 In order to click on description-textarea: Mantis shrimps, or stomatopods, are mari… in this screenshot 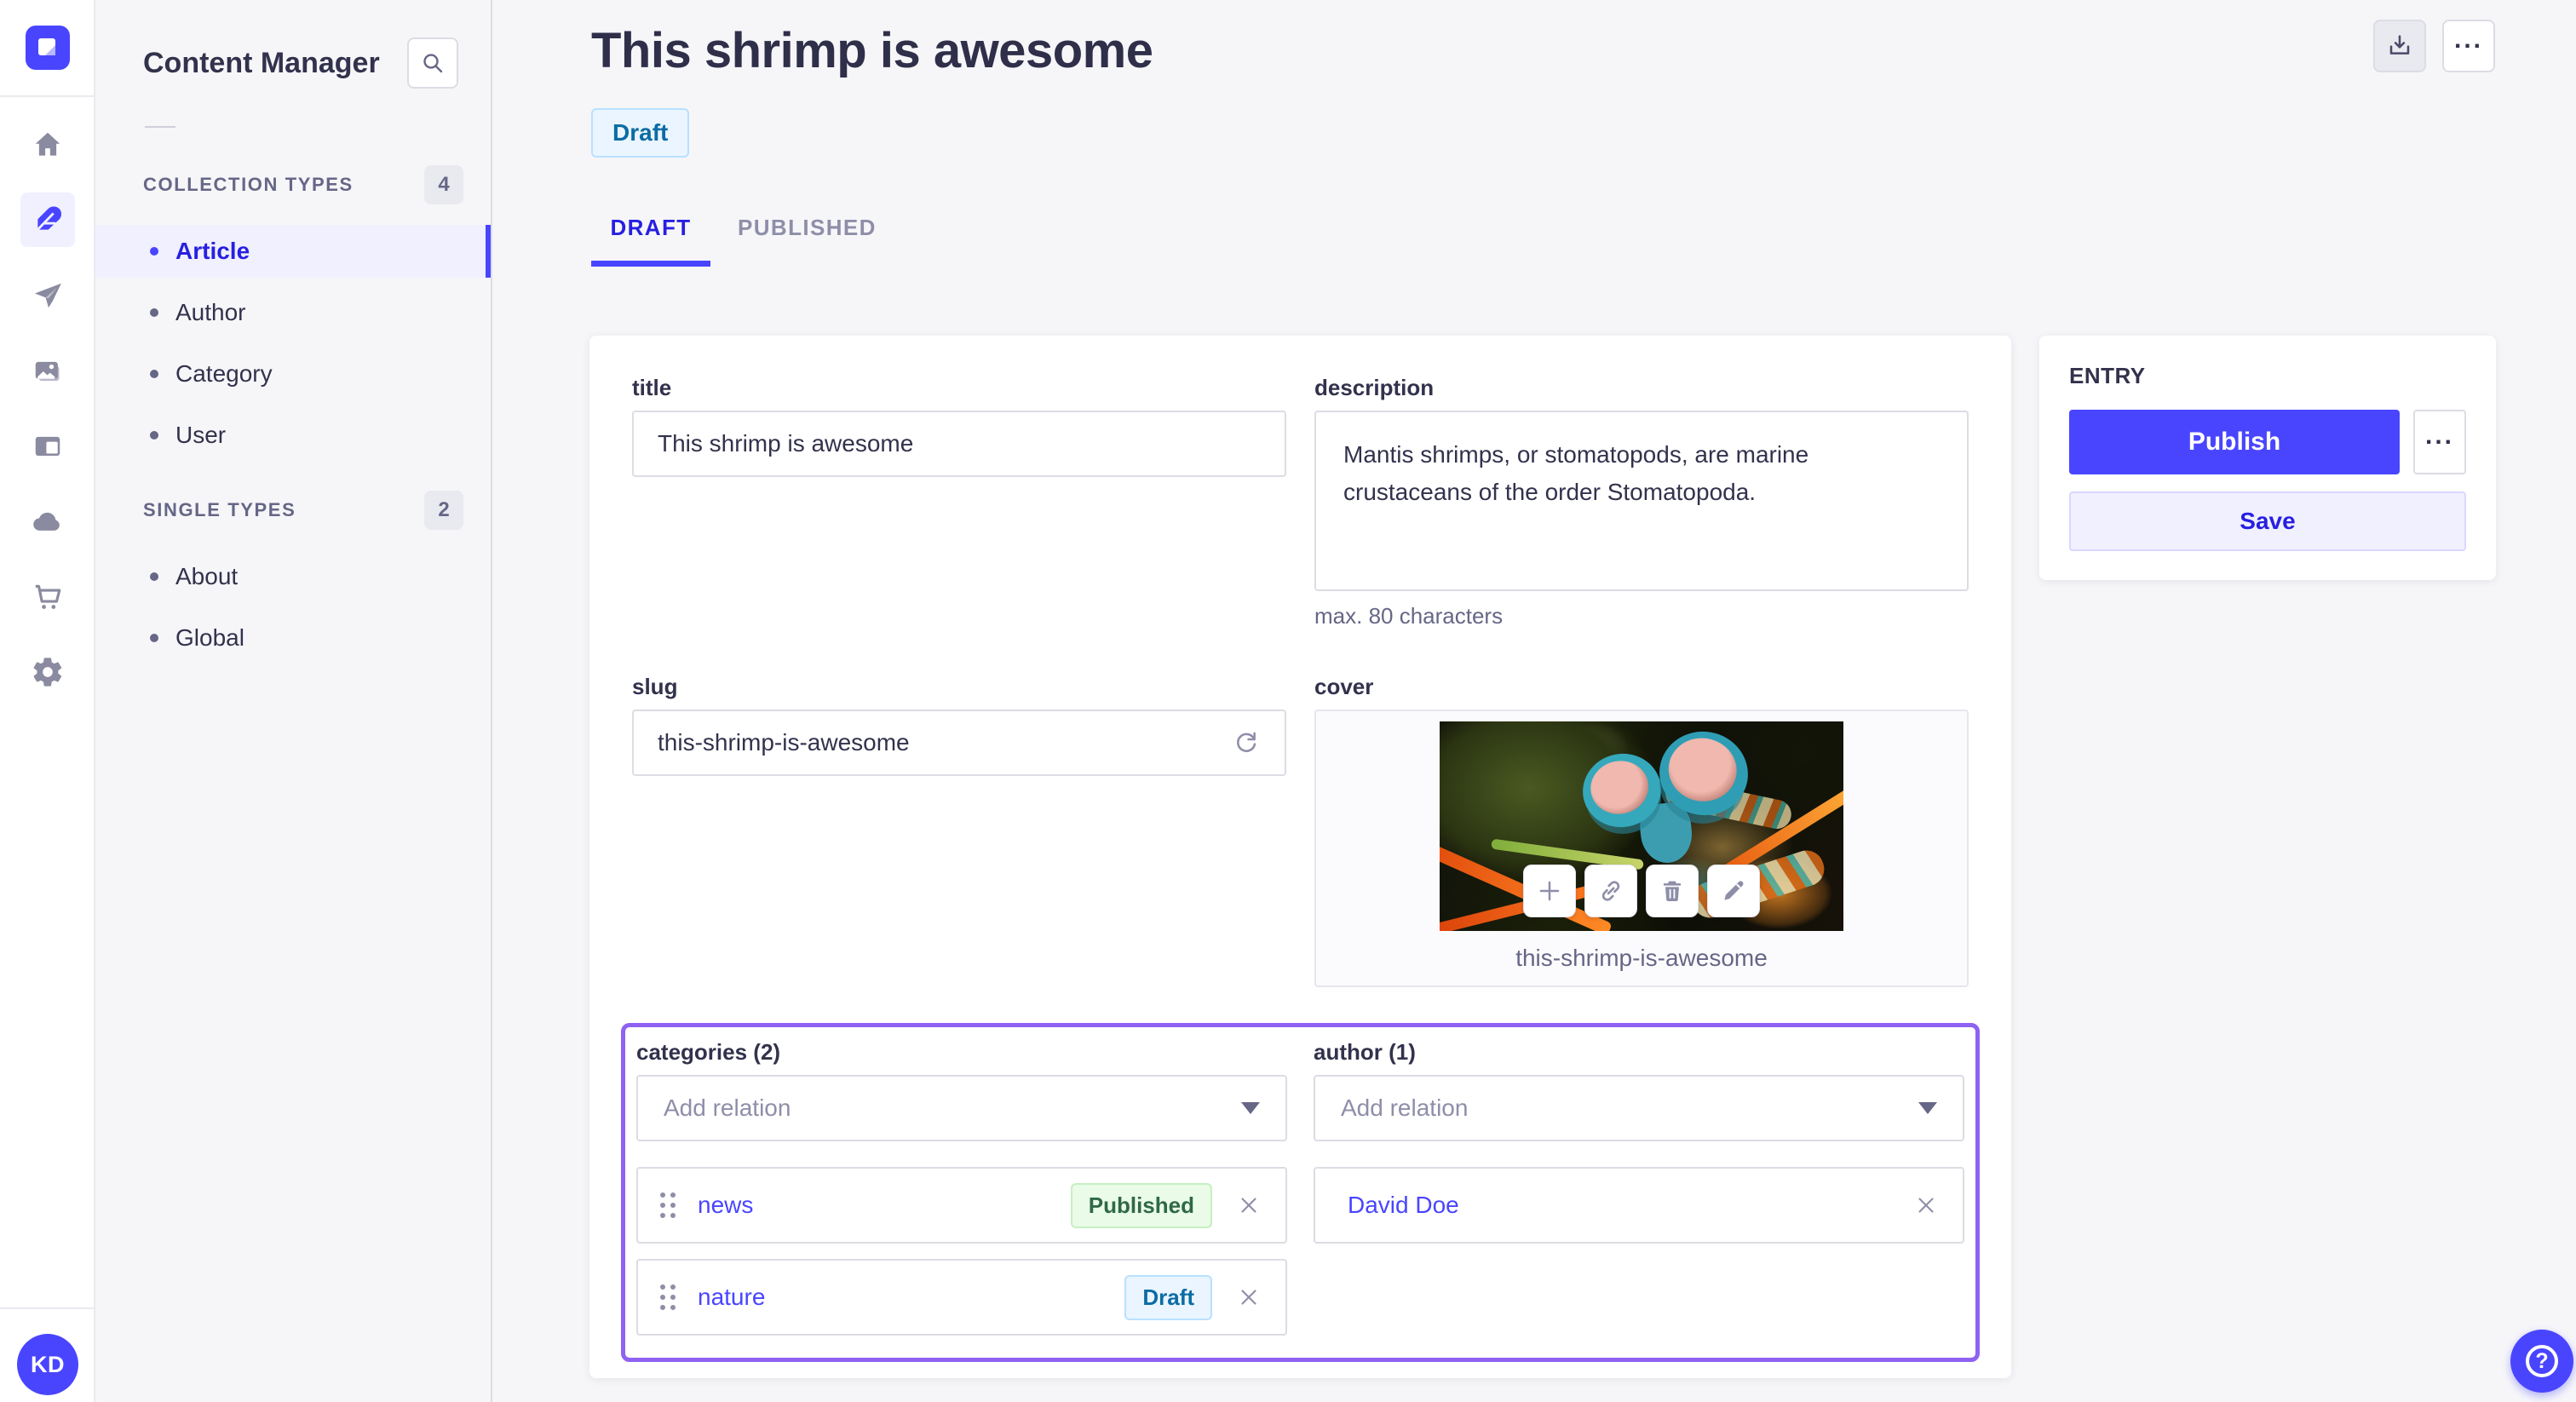, I will do `click(1642, 501)`.